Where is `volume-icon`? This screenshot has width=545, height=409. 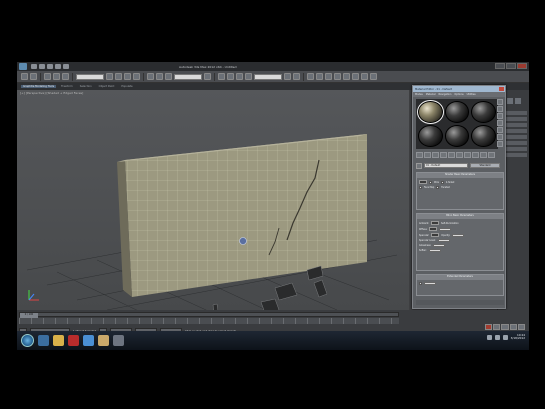
volume-icon is located at coordinates (497, 337).